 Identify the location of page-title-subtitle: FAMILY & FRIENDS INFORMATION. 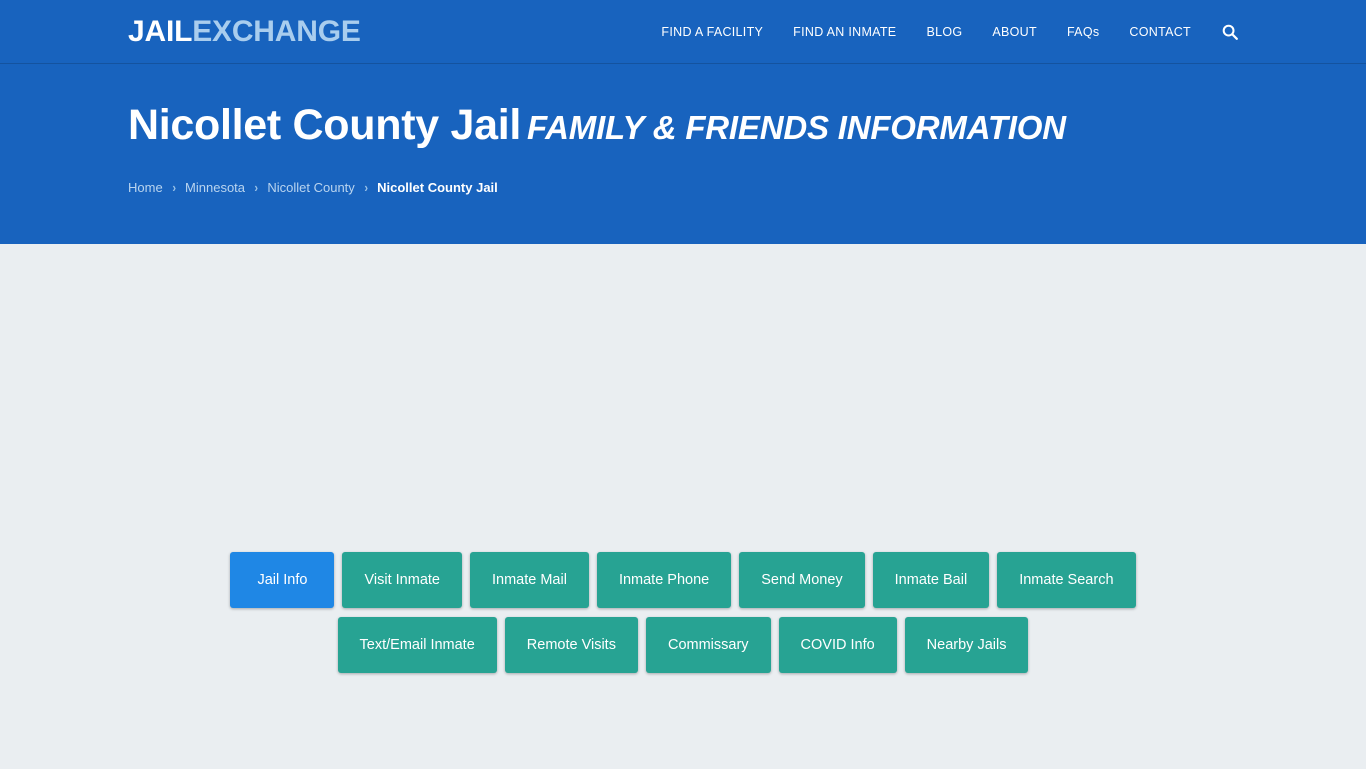
(796, 127).